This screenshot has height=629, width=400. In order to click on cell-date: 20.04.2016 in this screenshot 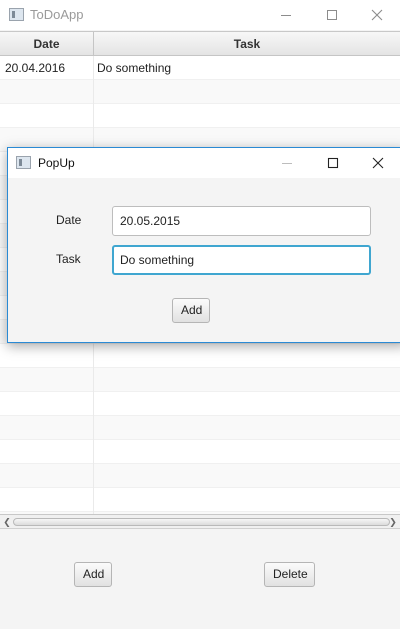, I will do `click(47, 68)`.